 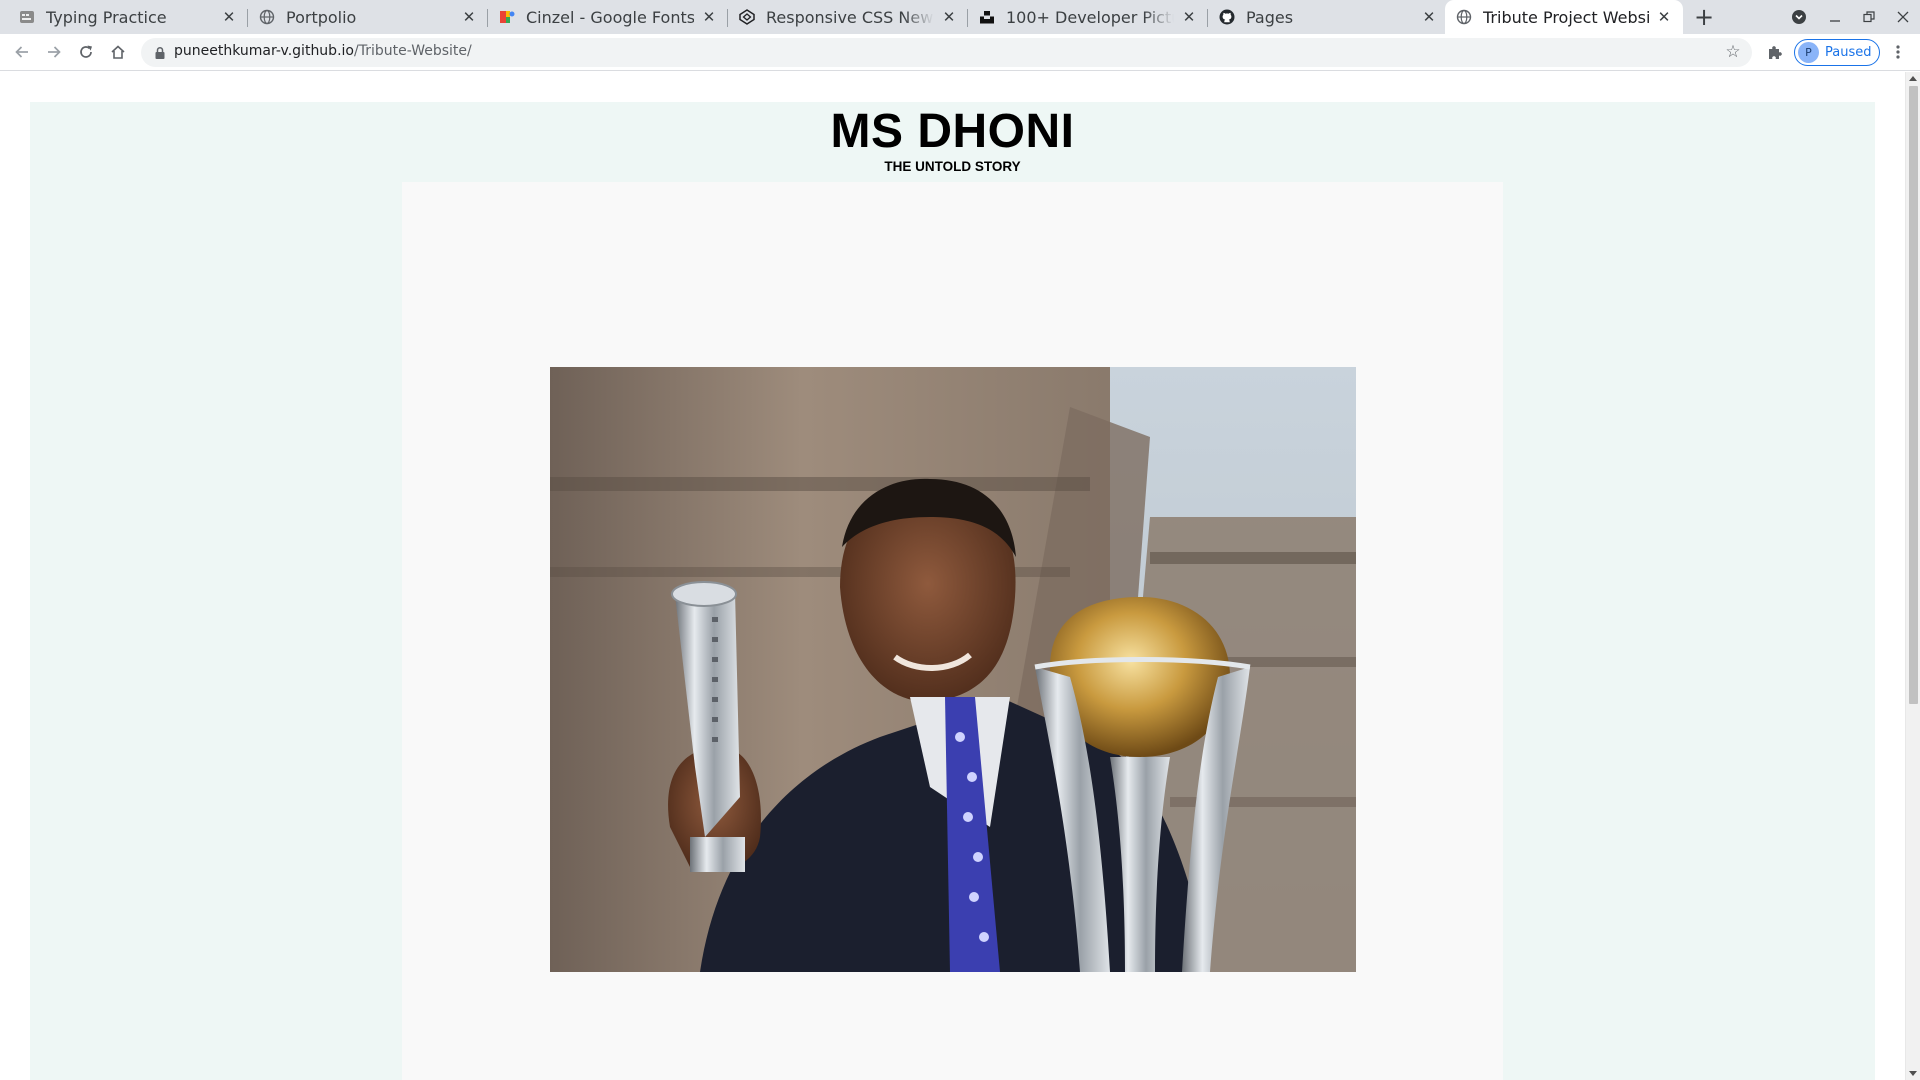 I want to click on tab-title: Typing Practice, so click(x=106, y=17).